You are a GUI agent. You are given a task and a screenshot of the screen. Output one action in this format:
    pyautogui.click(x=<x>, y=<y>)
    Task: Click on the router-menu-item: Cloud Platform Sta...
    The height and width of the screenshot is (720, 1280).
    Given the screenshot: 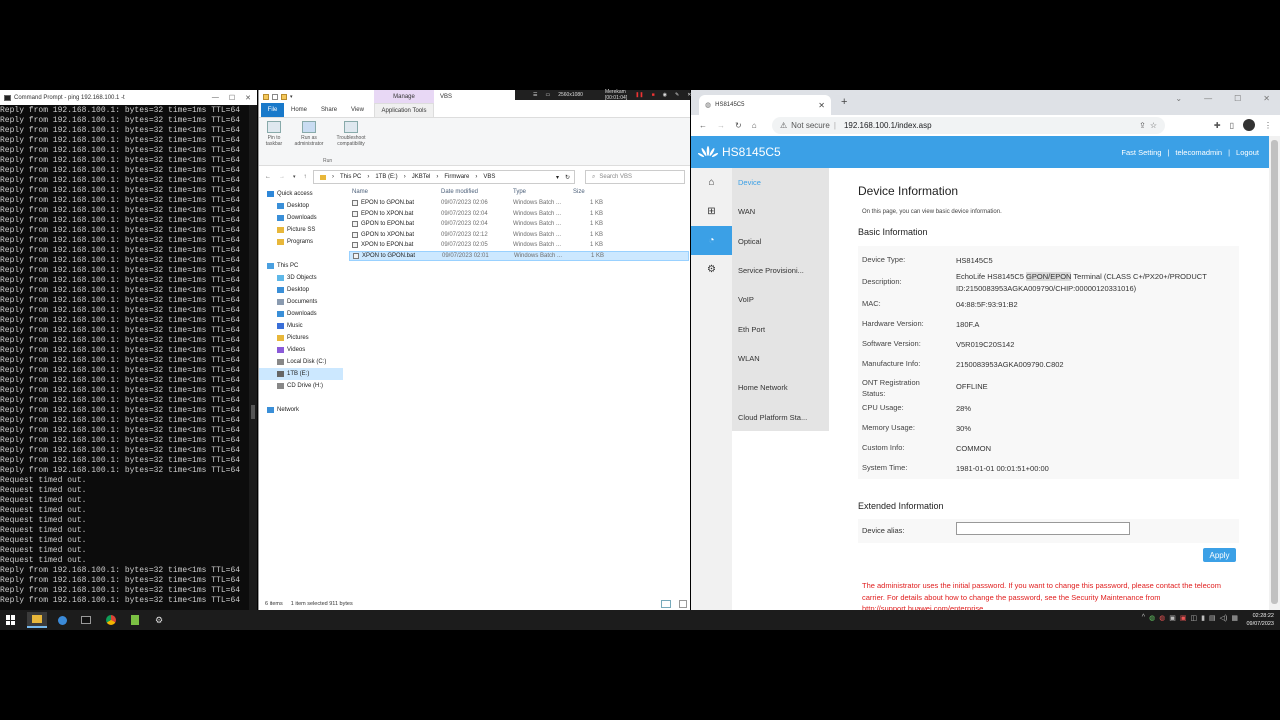 What is the action you would take?
    pyautogui.click(x=780, y=416)
    